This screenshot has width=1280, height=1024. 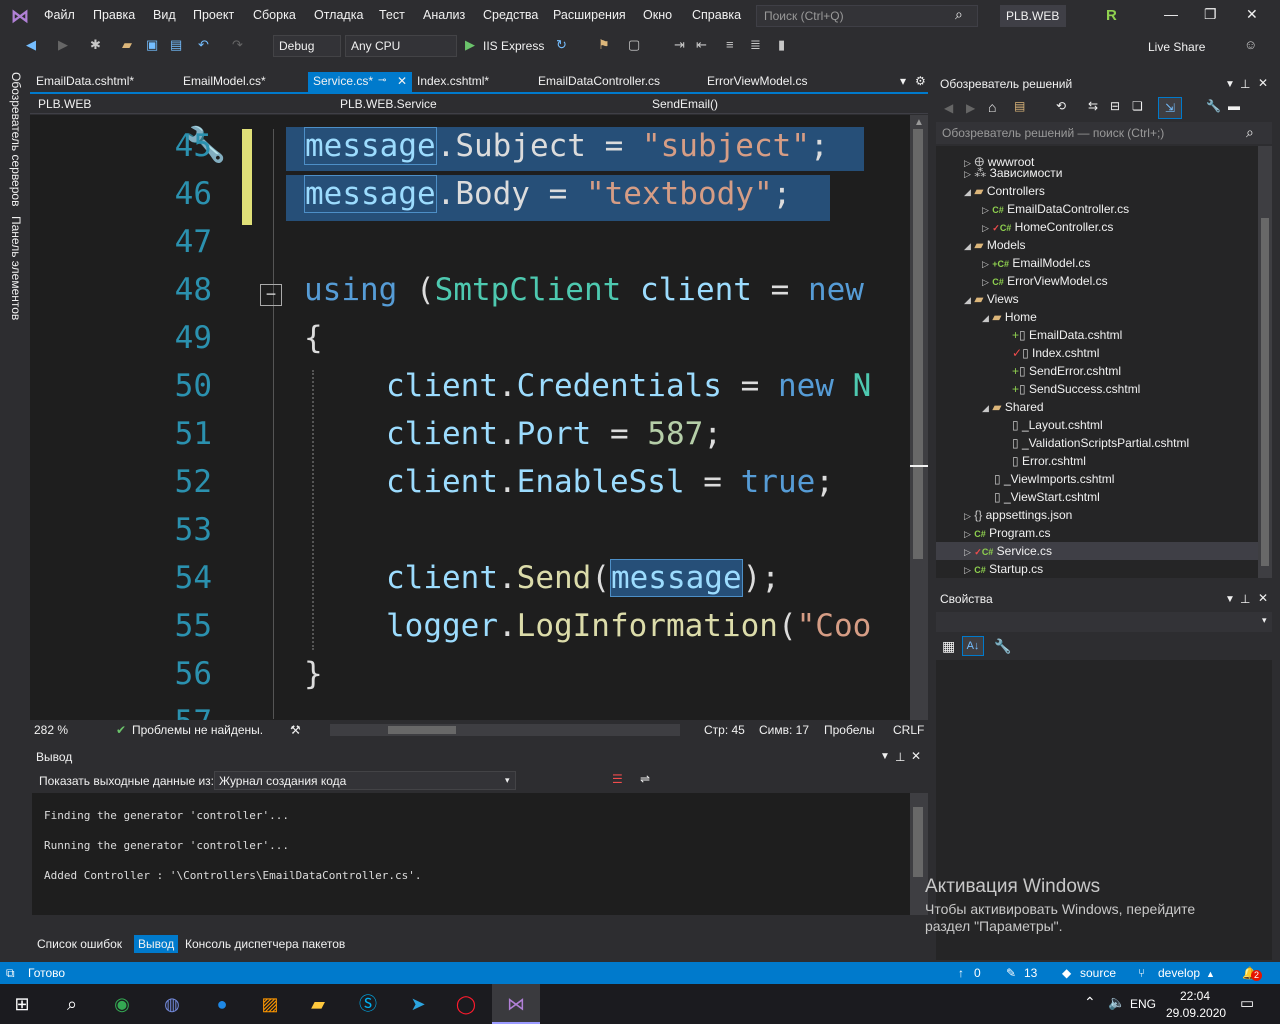 What do you see at coordinates (444, 15) in the screenshot?
I see `menu-analyze: Анализ` at bounding box center [444, 15].